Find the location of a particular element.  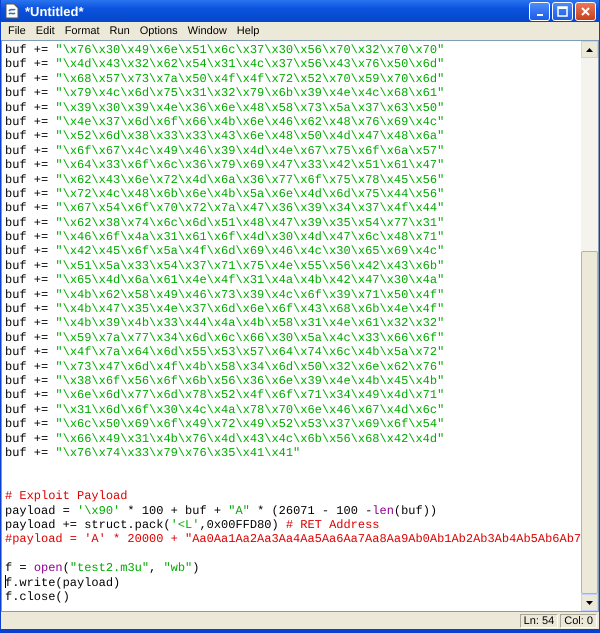

string-literal: "\x65\x4d\x6a\x61\x4e\x4f\x31\x4a\x4b\x42\x47\x30\x4a" is located at coordinates (249, 280).